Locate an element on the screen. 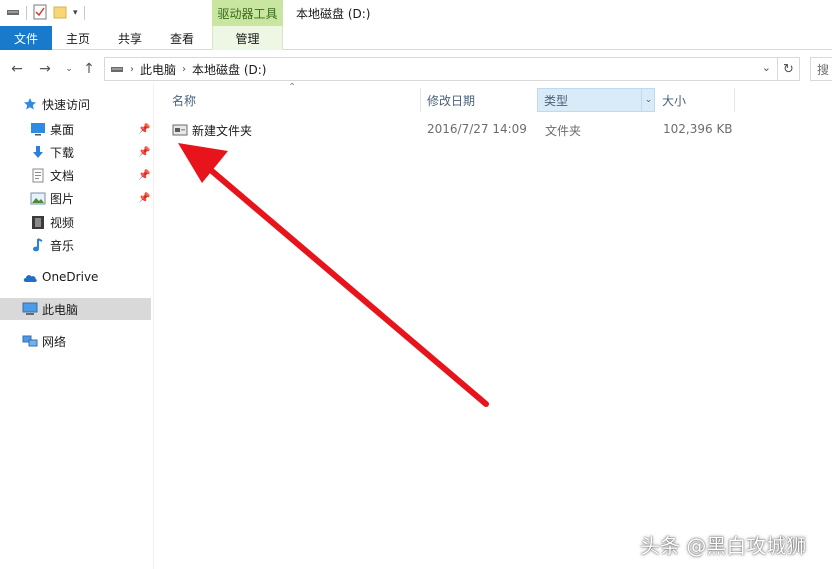 The image size is (832, 569). nav-item-label: 下载 is located at coordinates (62, 152).